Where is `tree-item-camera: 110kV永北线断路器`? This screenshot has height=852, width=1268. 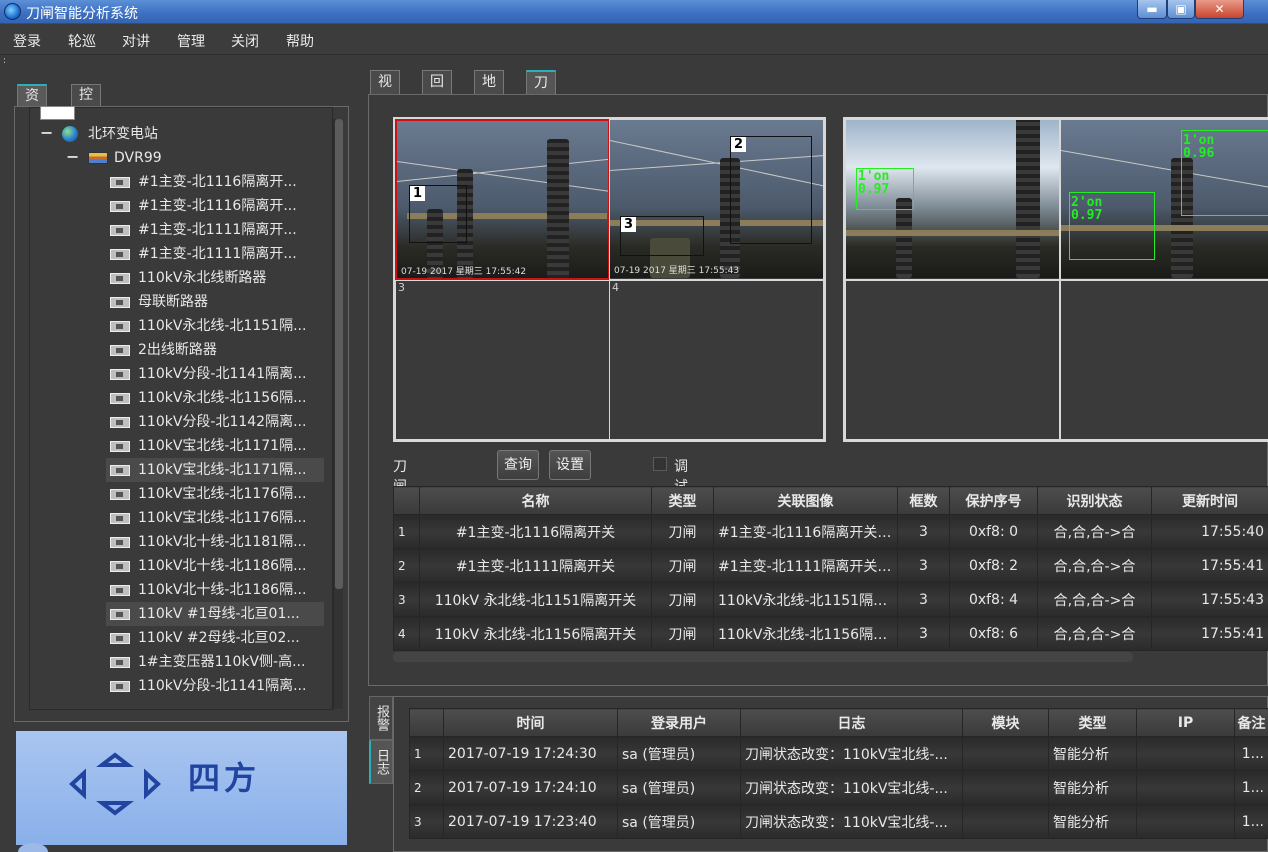
tree-item-camera: 110kV永北线断路器 is located at coordinates (215, 278).